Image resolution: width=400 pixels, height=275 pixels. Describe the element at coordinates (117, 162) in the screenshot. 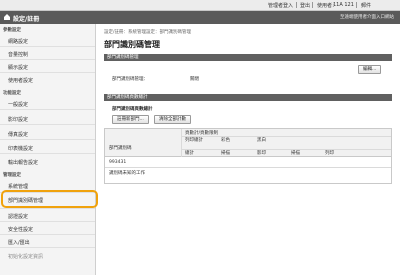

I see `table-row-dept: 993431` at that location.